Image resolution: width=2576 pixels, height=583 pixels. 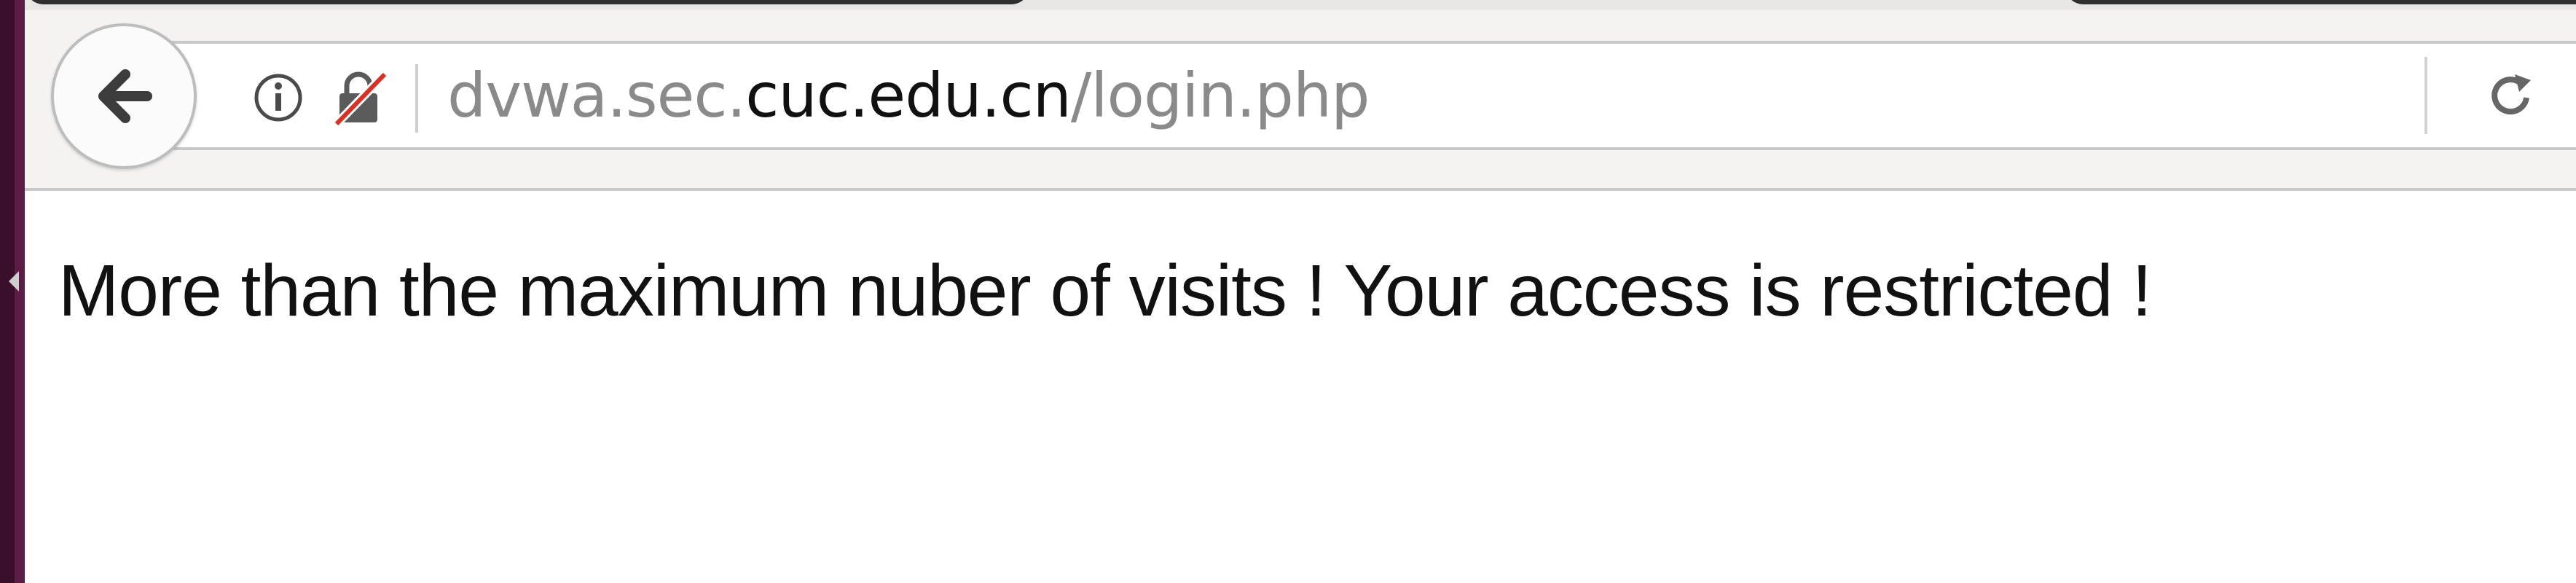 I want to click on url-host: cuc.edu.cn, so click(x=908, y=95).